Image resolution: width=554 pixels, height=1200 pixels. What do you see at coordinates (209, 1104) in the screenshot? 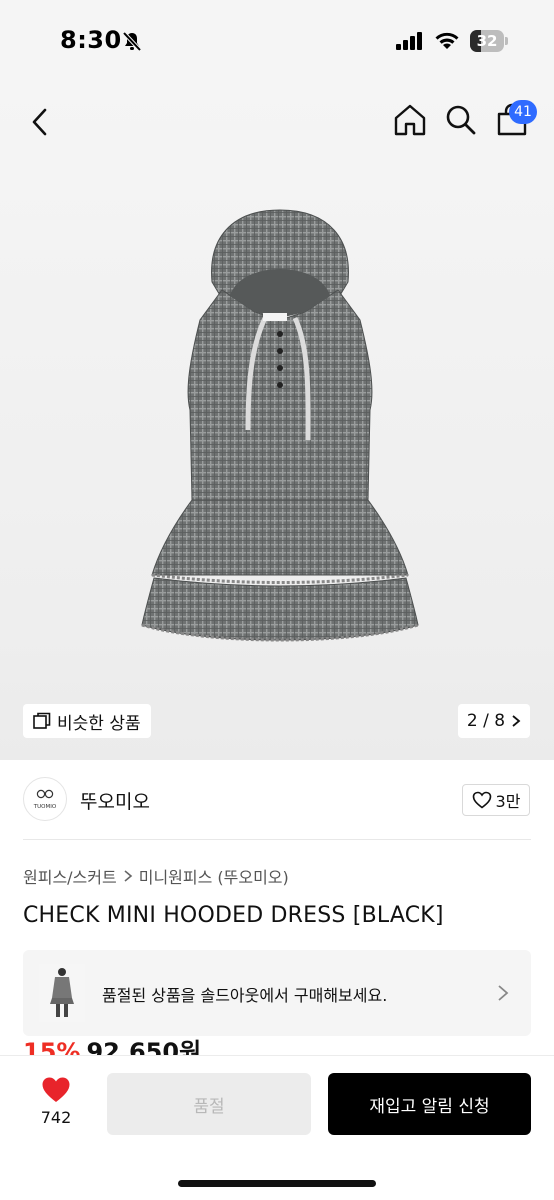
I see `soldout-button: 품절` at bounding box center [209, 1104].